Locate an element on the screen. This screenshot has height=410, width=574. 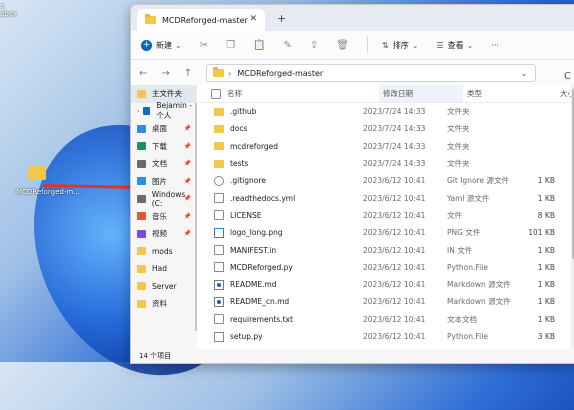
file-row: tests 2023/7/24 14:33 文件夹 is located at coordinates (385, 163).